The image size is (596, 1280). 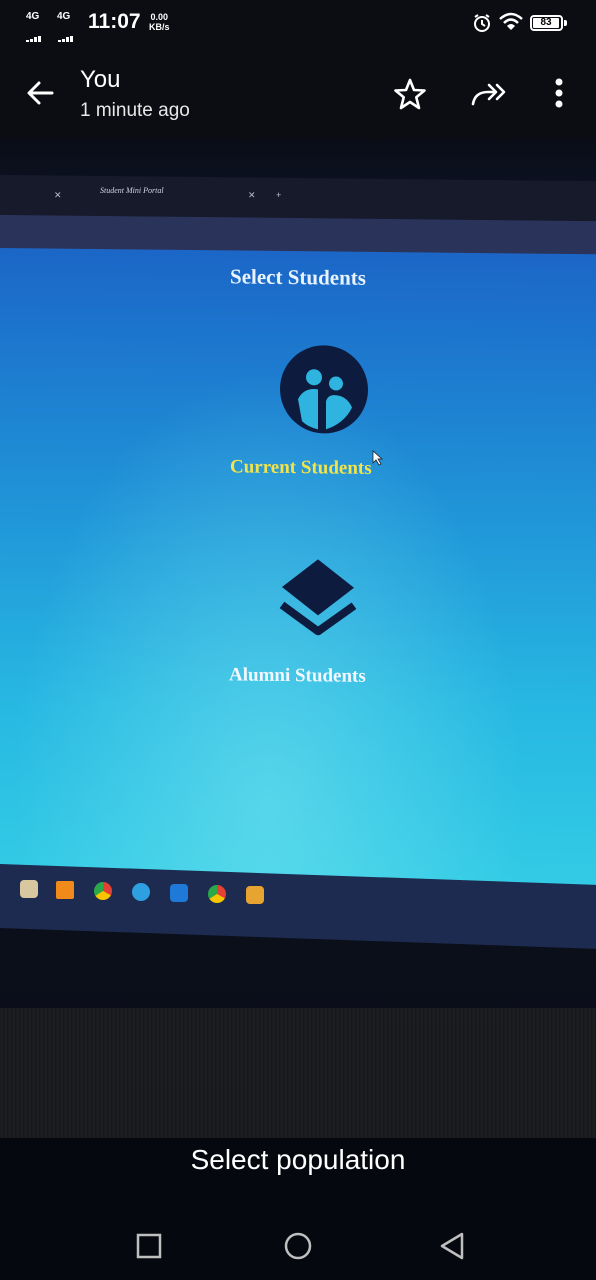 What do you see at coordinates (103, 891) in the screenshot?
I see `chrome-icon` at bounding box center [103, 891].